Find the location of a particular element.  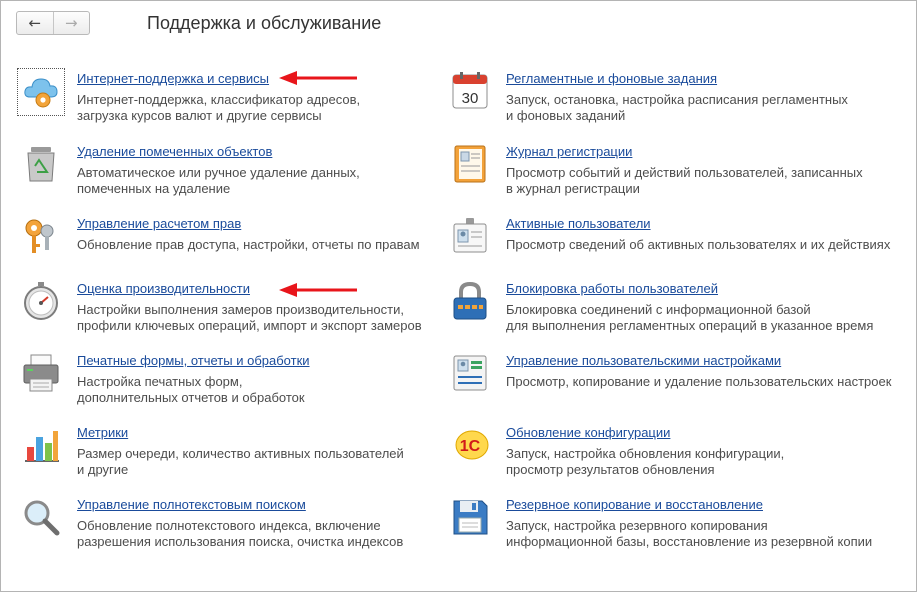

link-scheduled-jobs: Регламентные и фоновые задания is located at coordinates (611, 78).